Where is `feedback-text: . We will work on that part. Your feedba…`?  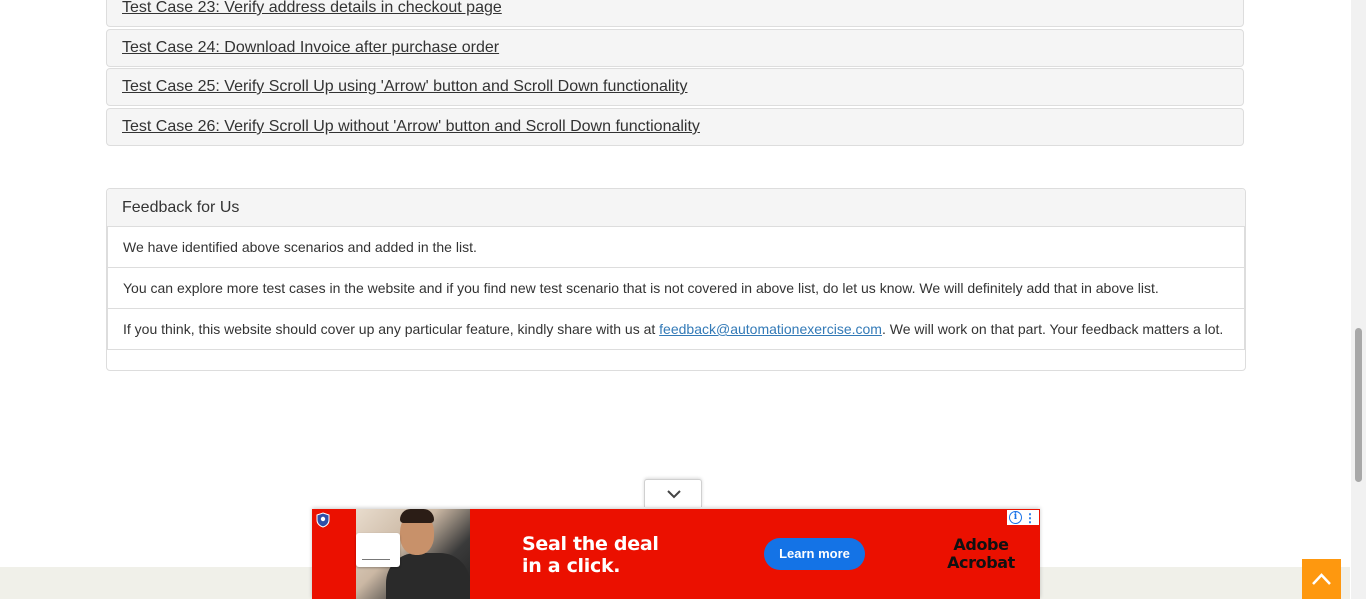 feedback-text: . We will work on that part. Your feedba… is located at coordinates (1052, 329).